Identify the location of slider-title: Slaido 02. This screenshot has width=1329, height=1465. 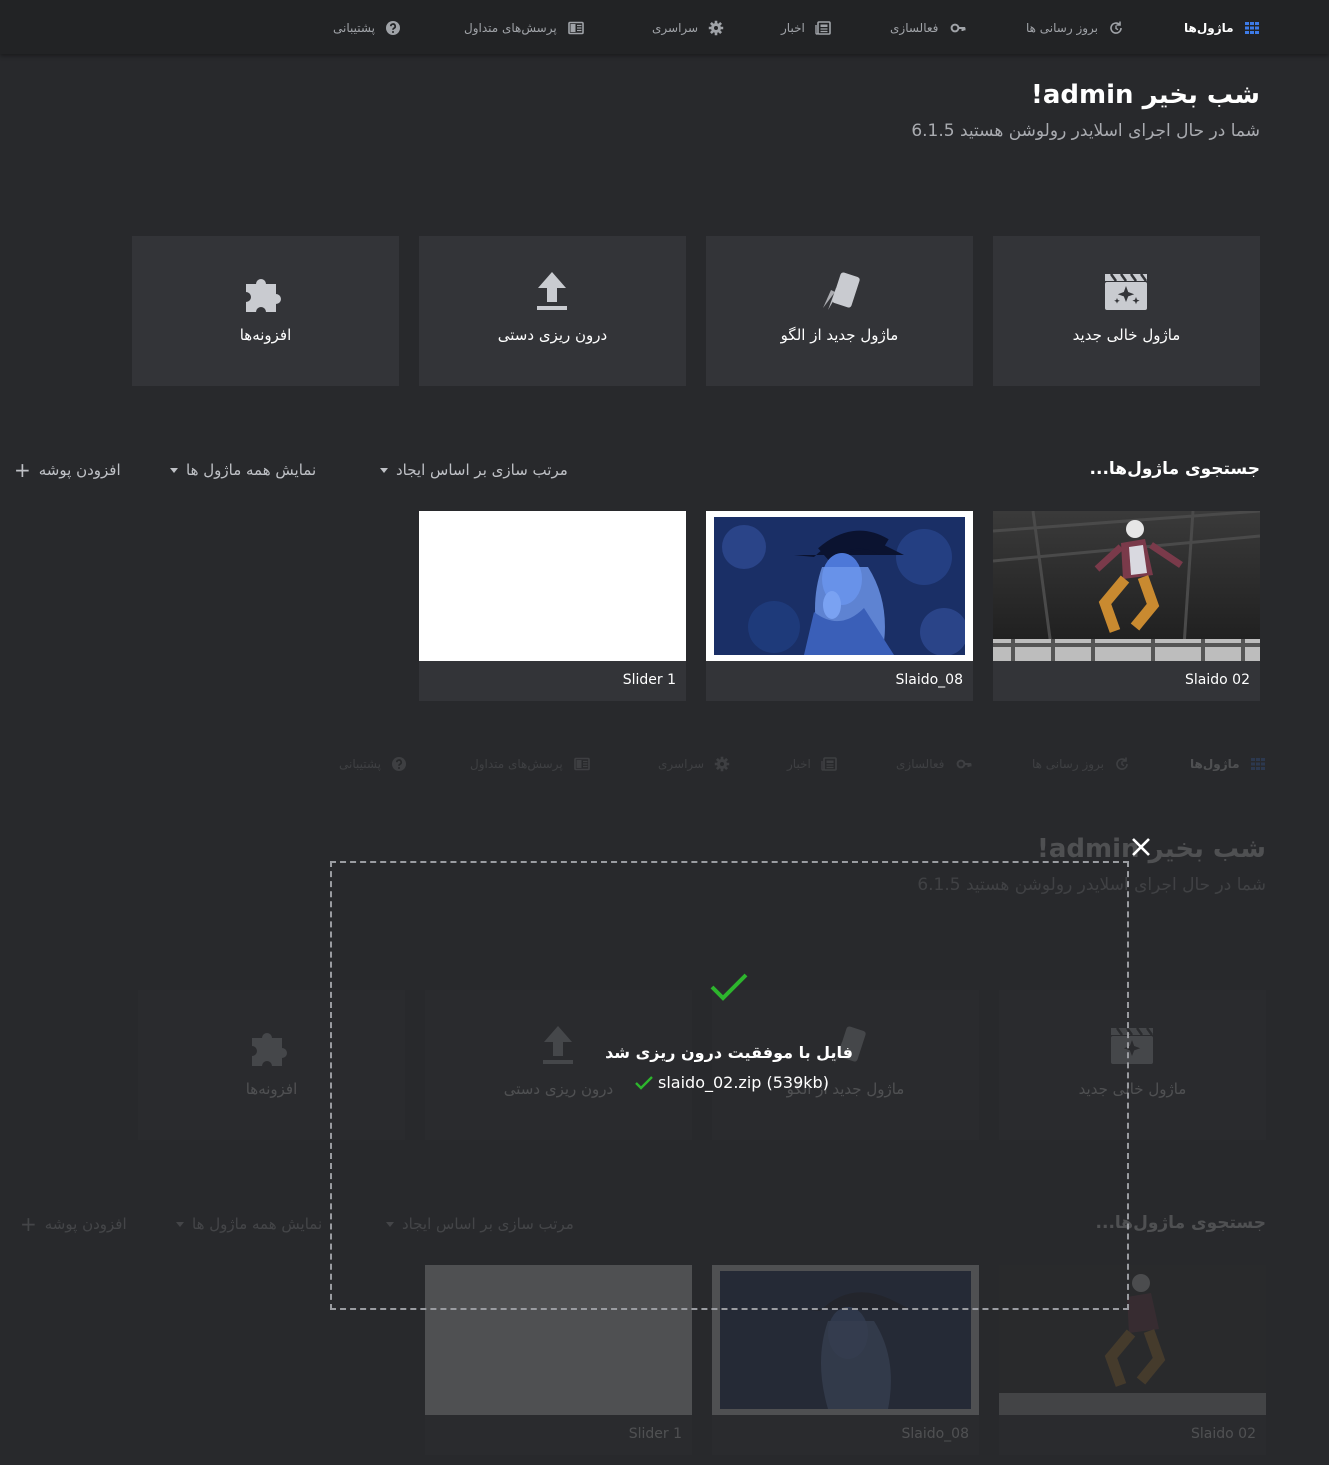
(1217, 680).